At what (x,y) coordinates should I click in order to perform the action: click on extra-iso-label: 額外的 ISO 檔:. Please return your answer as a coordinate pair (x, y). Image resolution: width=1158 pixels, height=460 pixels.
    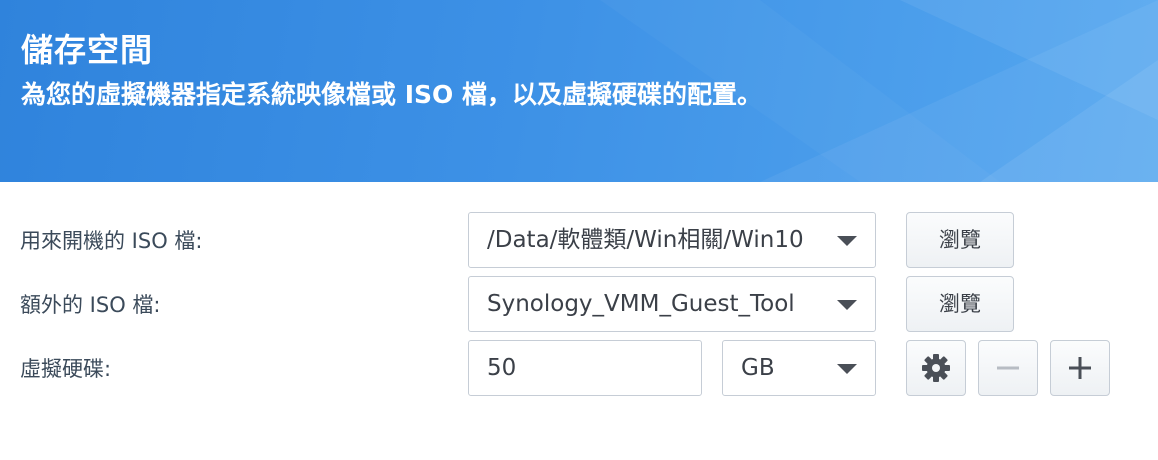
    Looking at the image, I should click on (90, 305).